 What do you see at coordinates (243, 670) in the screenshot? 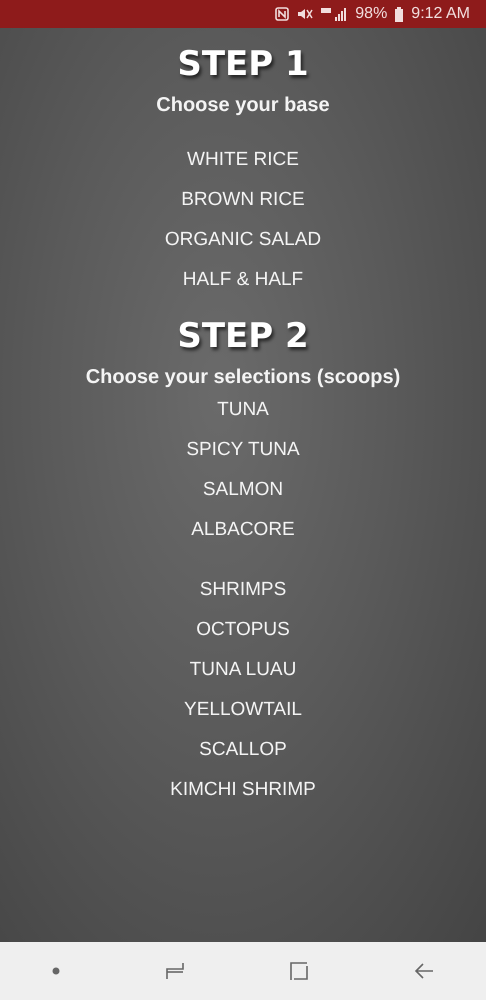
I see `menu-option: TUNA LUAU` at bounding box center [243, 670].